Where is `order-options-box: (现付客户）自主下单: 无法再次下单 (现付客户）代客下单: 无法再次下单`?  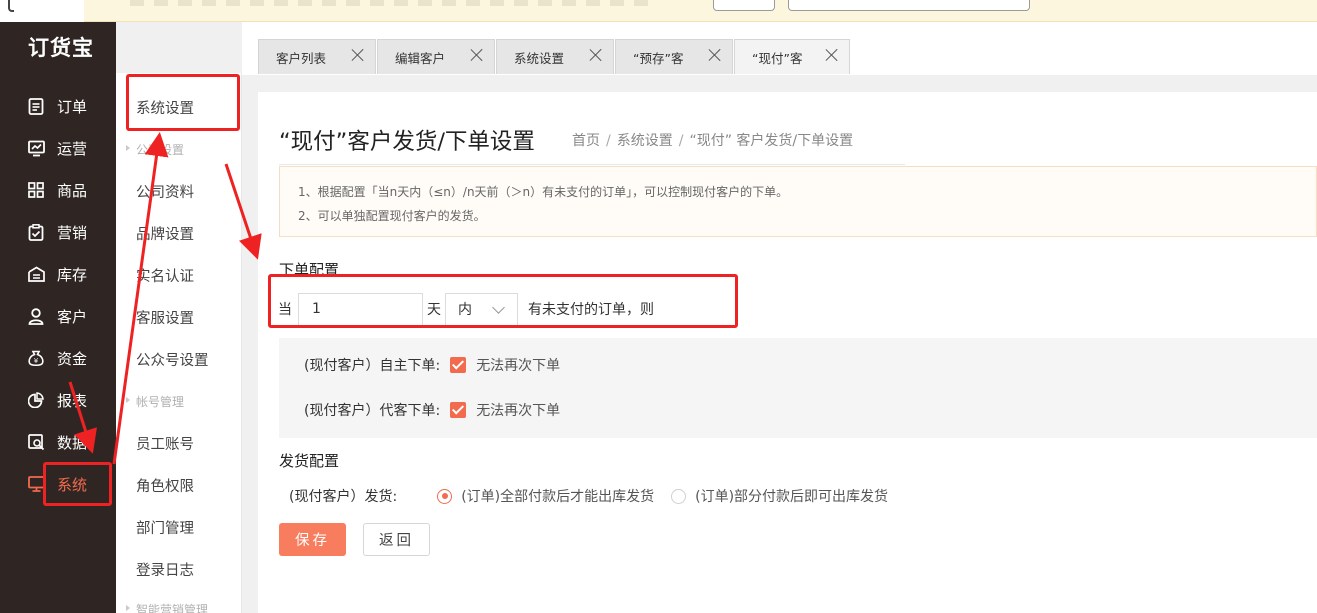 order-options-box: (现付客户）自主下单: 无法再次下单 (现付客户）代客下单: 无法再次下单 is located at coordinates (798, 388).